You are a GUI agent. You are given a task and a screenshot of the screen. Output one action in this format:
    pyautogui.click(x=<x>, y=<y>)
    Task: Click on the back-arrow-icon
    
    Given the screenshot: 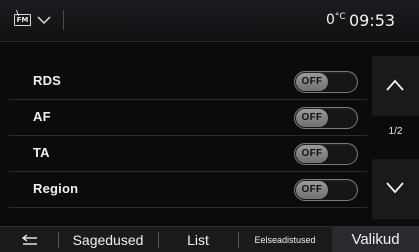 What is the action you would take?
    pyautogui.click(x=29, y=239)
    